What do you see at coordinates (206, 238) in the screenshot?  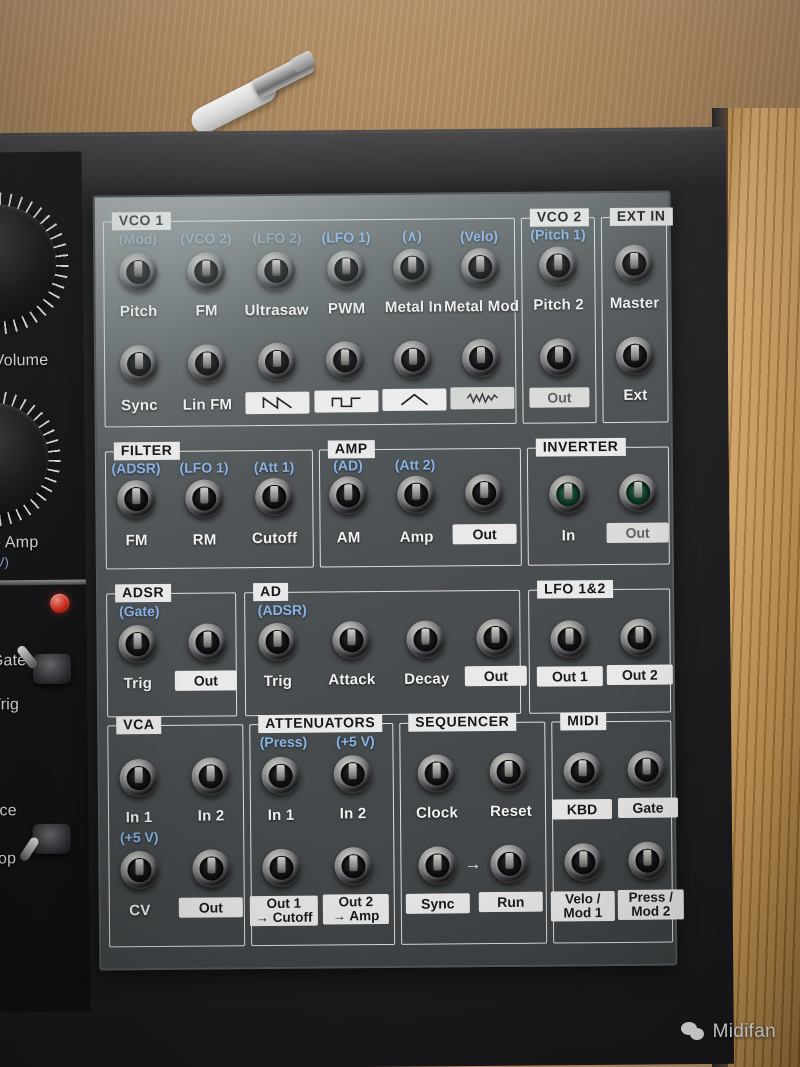 I see `vco1-fm-blue: (VCO 2)` at bounding box center [206, 238].